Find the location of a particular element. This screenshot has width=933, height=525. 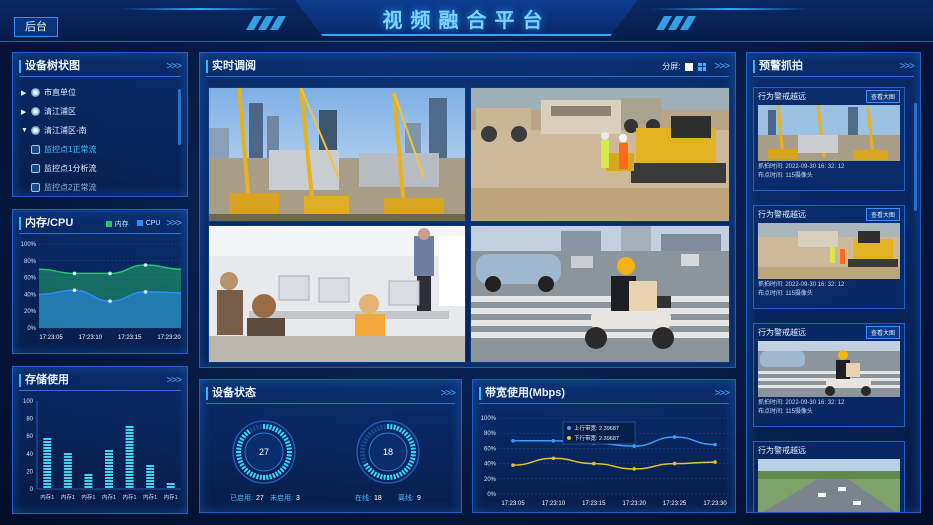

alarm-location: 布点时间: 115摄像头 is located at coordinates (785, 412).